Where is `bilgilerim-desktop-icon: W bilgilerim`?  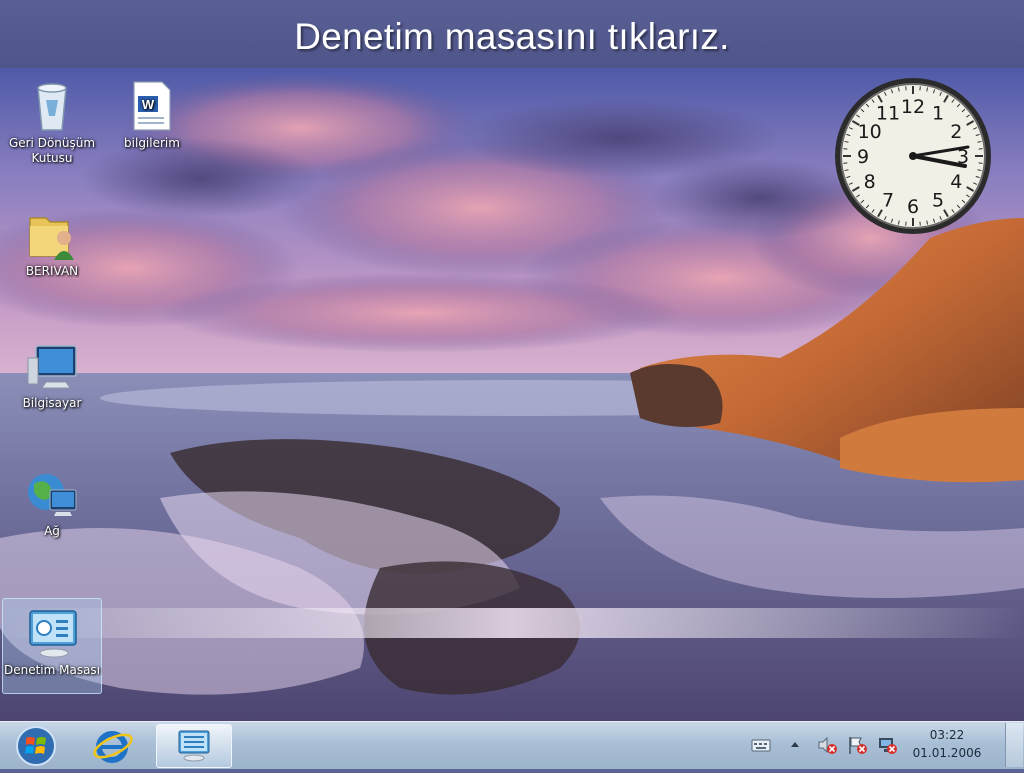
bilgilerim-desktop-icon: W bilgilerim is located at coordinates (152, 114).